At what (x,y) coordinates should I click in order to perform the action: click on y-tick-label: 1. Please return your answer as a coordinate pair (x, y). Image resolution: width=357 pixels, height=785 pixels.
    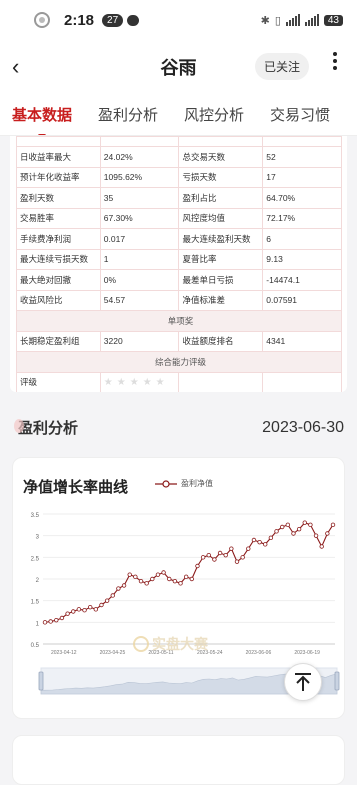
    Looking at the image, I should click on (38, 624).